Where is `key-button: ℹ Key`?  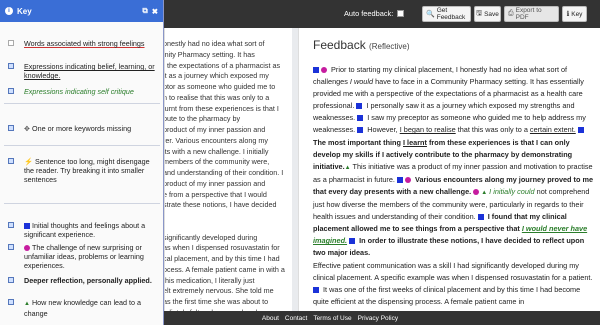 key-button: ℹ Key is located at coordinates (574, 14).